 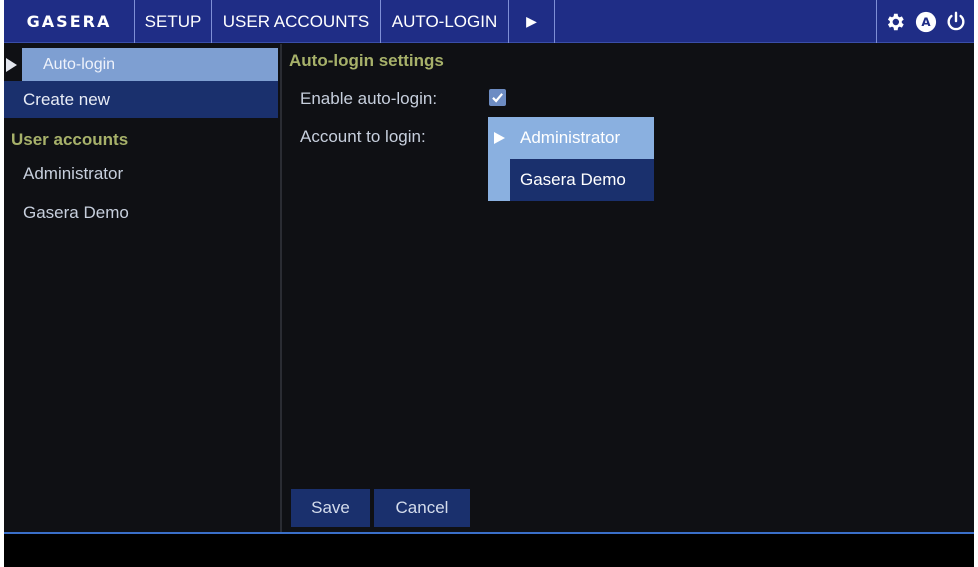 I want to click on sidebar-item-label: Auto-login, so click(x=150, y=64).